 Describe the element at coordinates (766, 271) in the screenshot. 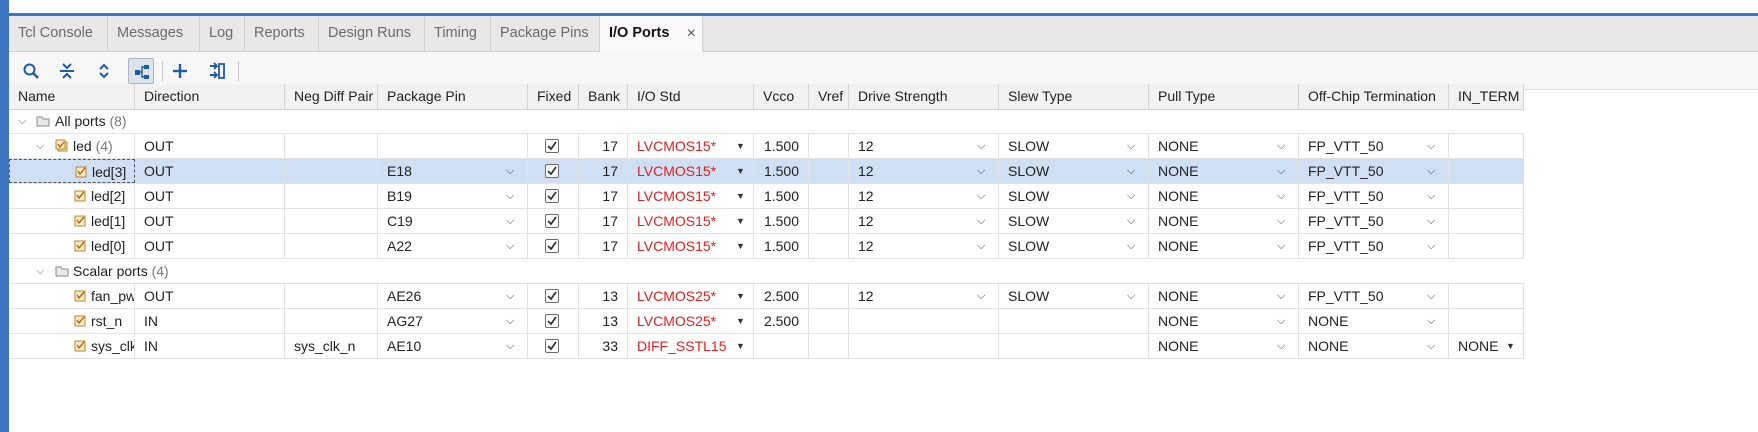

I see `group-row-scalar-ports: ⌵ Scalar ports (4)` at that location.